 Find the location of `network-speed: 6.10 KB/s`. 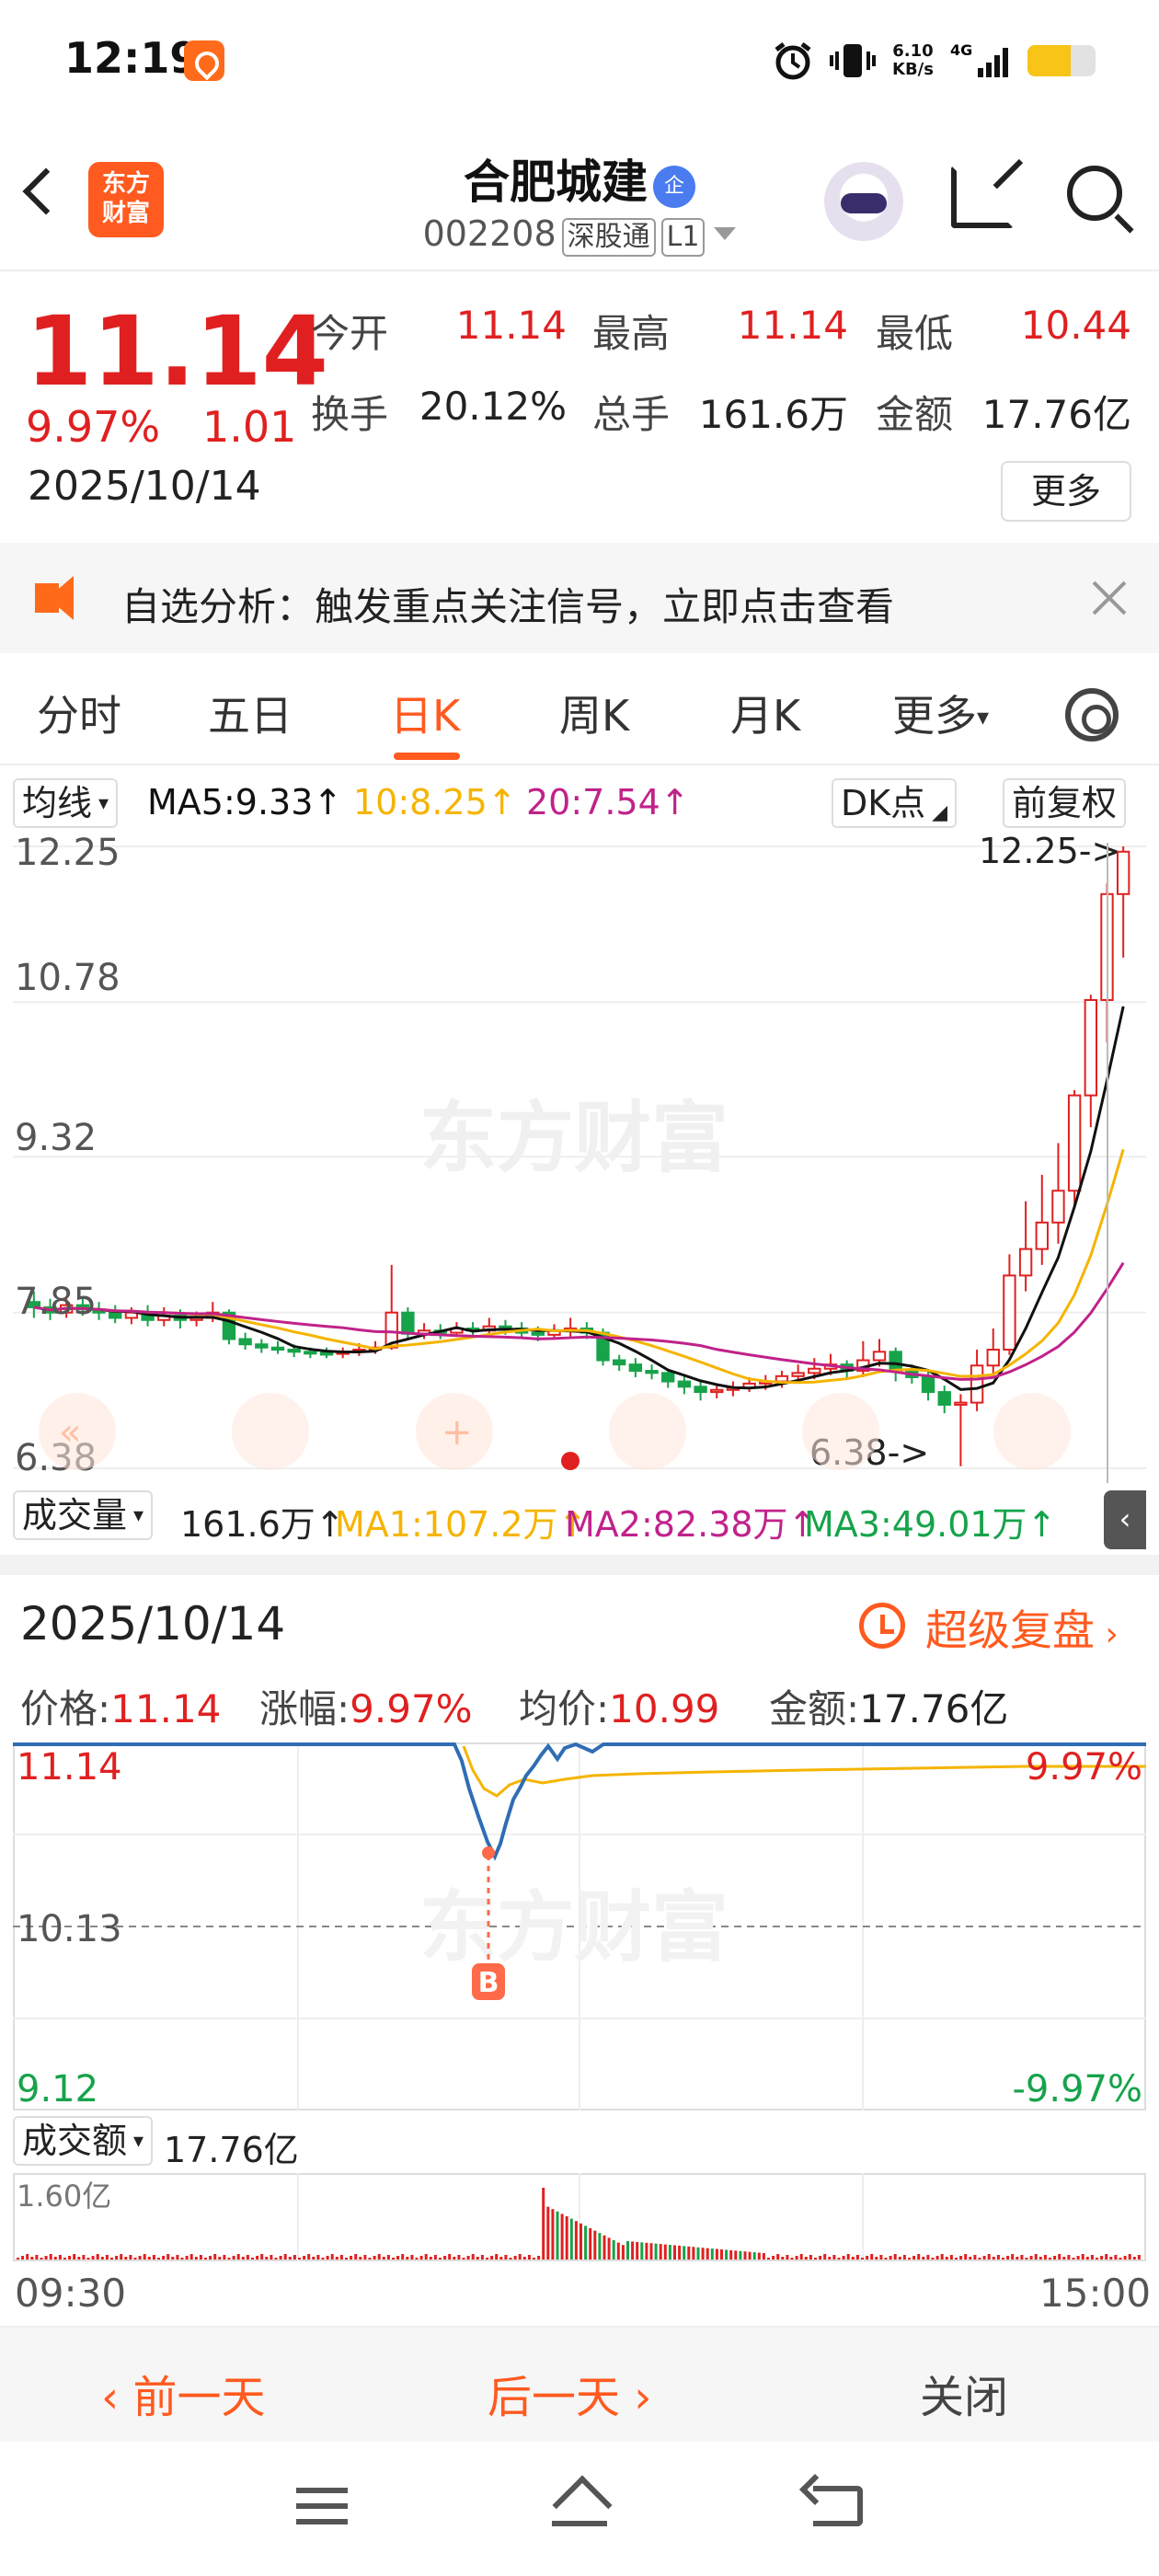

network-speed: 6.10 KB/s is located at coordinates (913, 60).